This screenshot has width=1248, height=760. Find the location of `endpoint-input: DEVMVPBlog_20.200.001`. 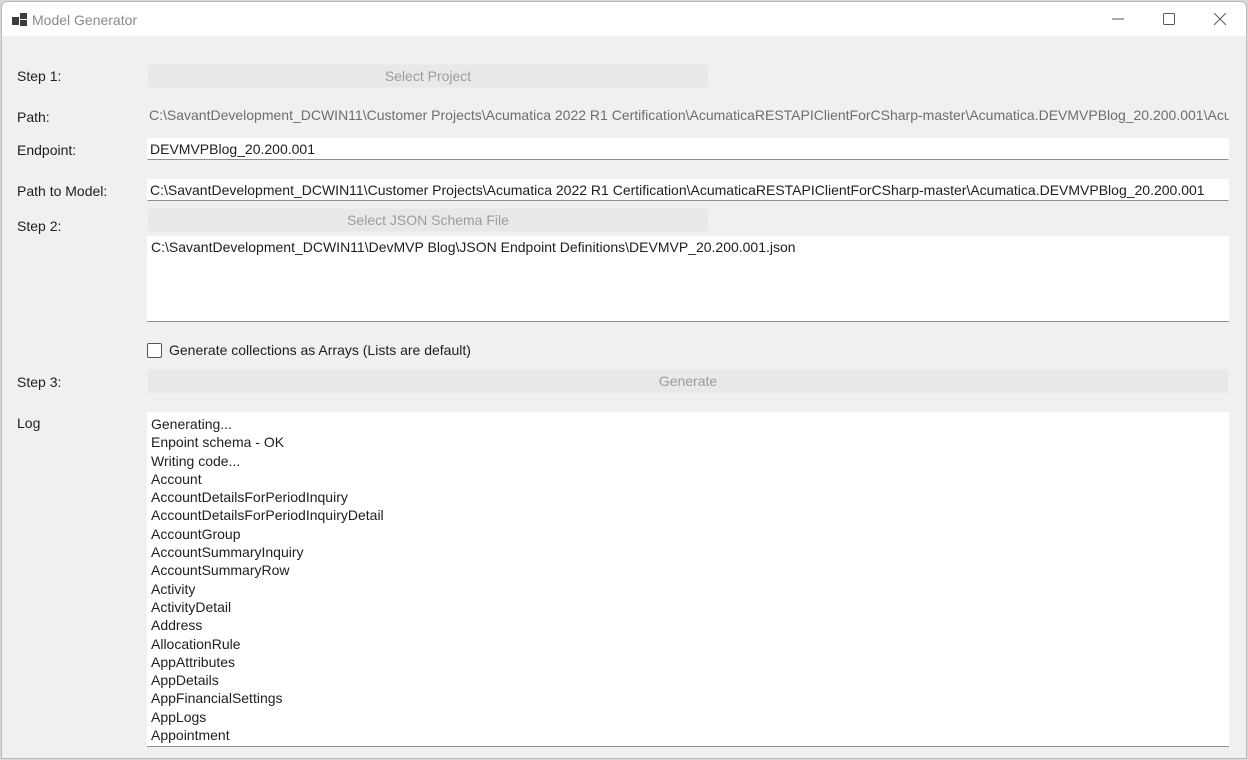

endpoint-input: DEVMVPBlog_20.200.001 is located at coordinates (688, 149).